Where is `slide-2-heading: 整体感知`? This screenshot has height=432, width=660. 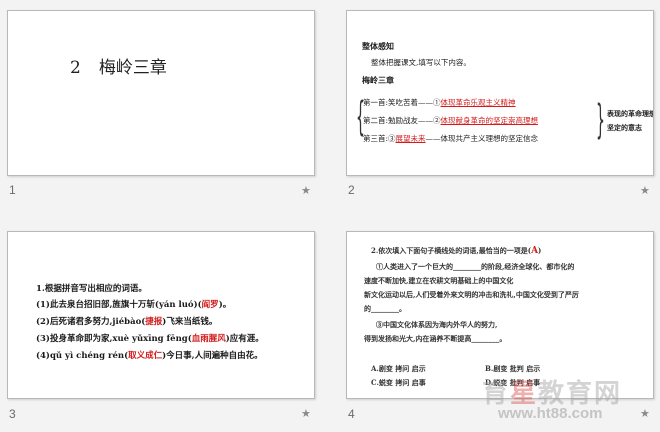
slide-2-heading: 整体感知 is located at coordinates (378, 46).